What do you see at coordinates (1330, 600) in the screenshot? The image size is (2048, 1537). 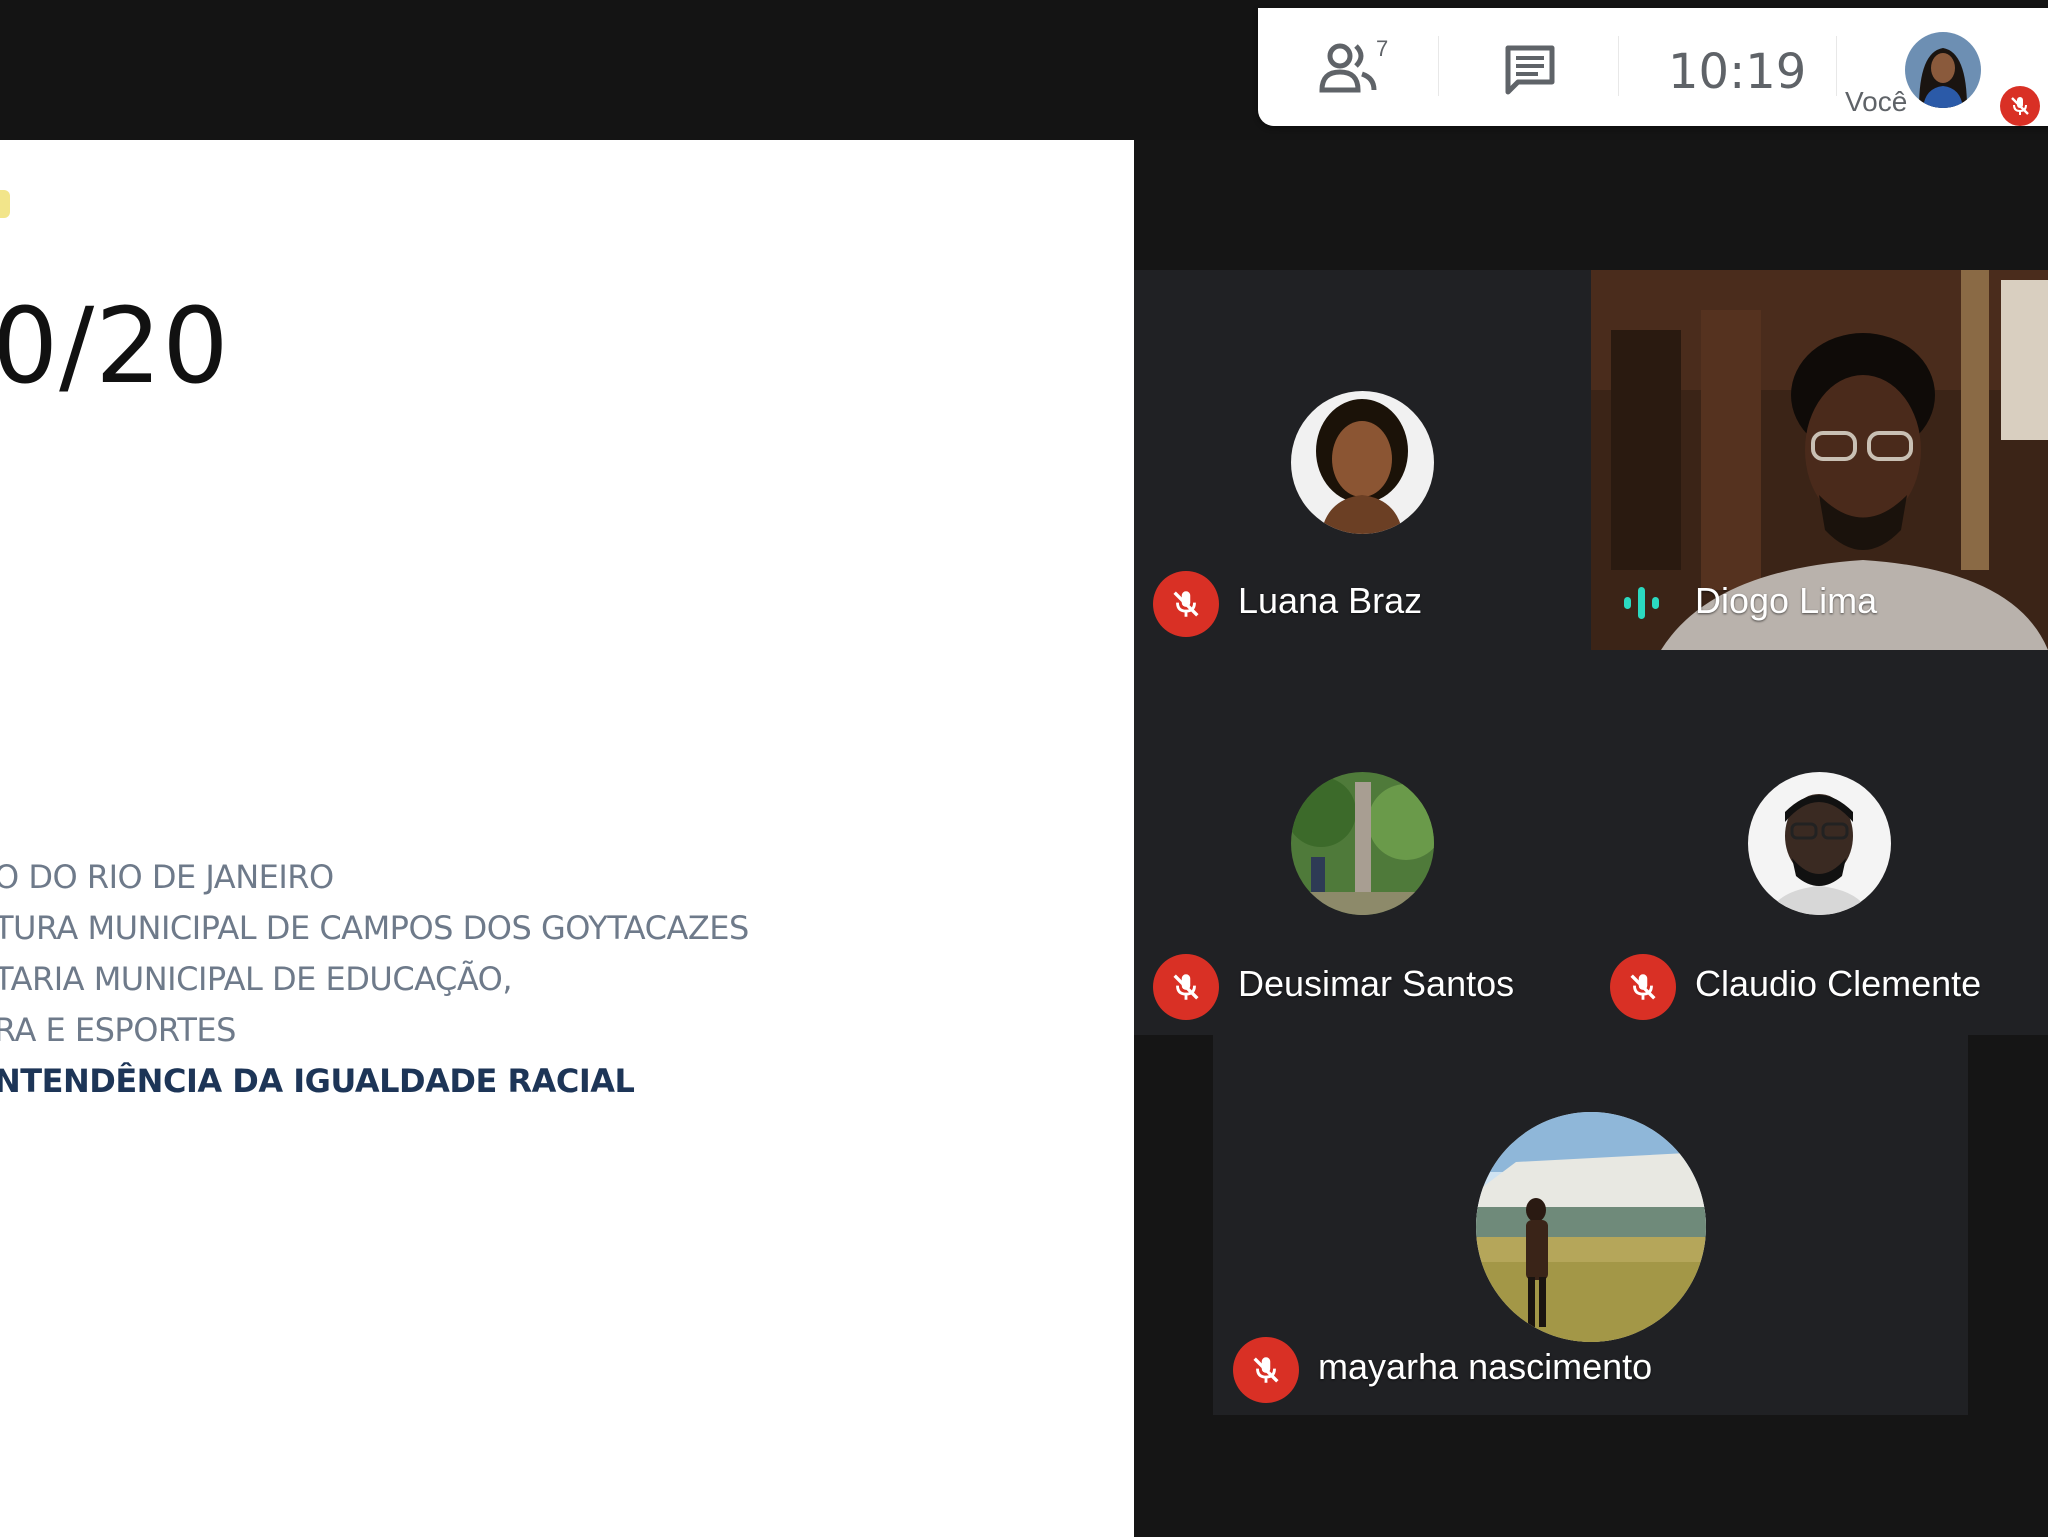 I see `participant-name: Luana Braz` at bounding box center [1330, 600].